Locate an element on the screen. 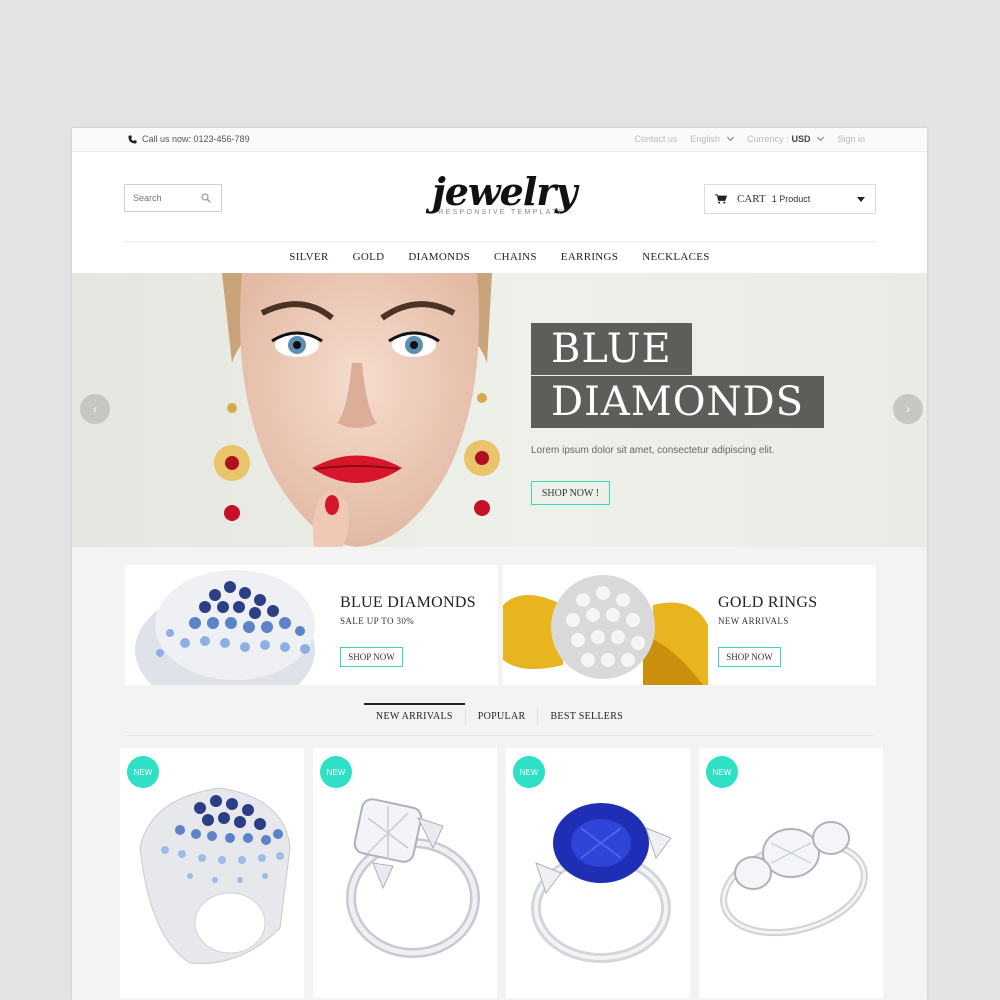 The height and width of the screenshot is (1000, 1000). currency-value: USD is located at coordinates (801, 139).